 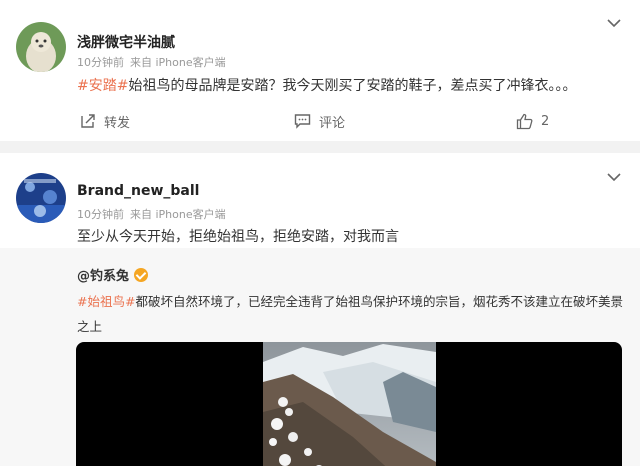 What do you see at coordinates (141, 274) in the screenshot?
I see `verified-icon` at bounding box center [141, 274].